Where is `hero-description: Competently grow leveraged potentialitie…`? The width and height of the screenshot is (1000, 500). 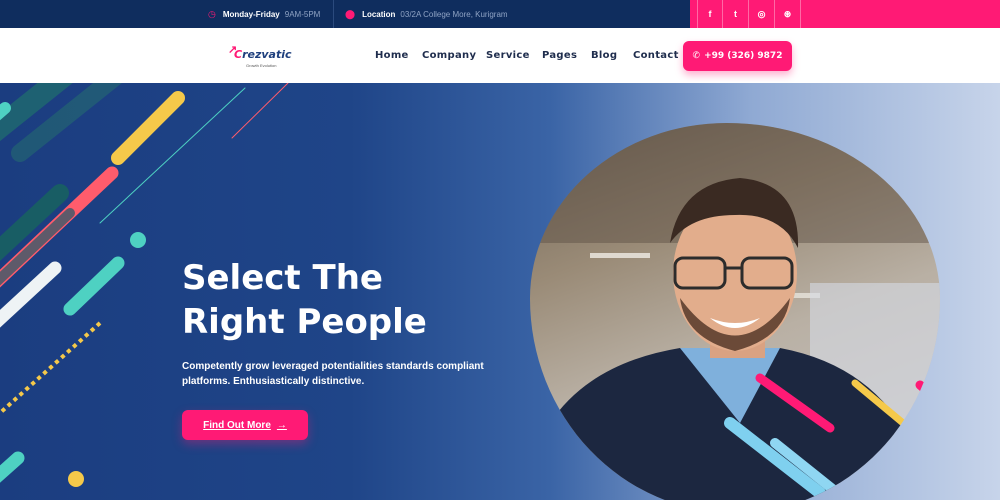 hero-description: Competently grow leveraged potentialitie… is located at coordinates (333, 374).